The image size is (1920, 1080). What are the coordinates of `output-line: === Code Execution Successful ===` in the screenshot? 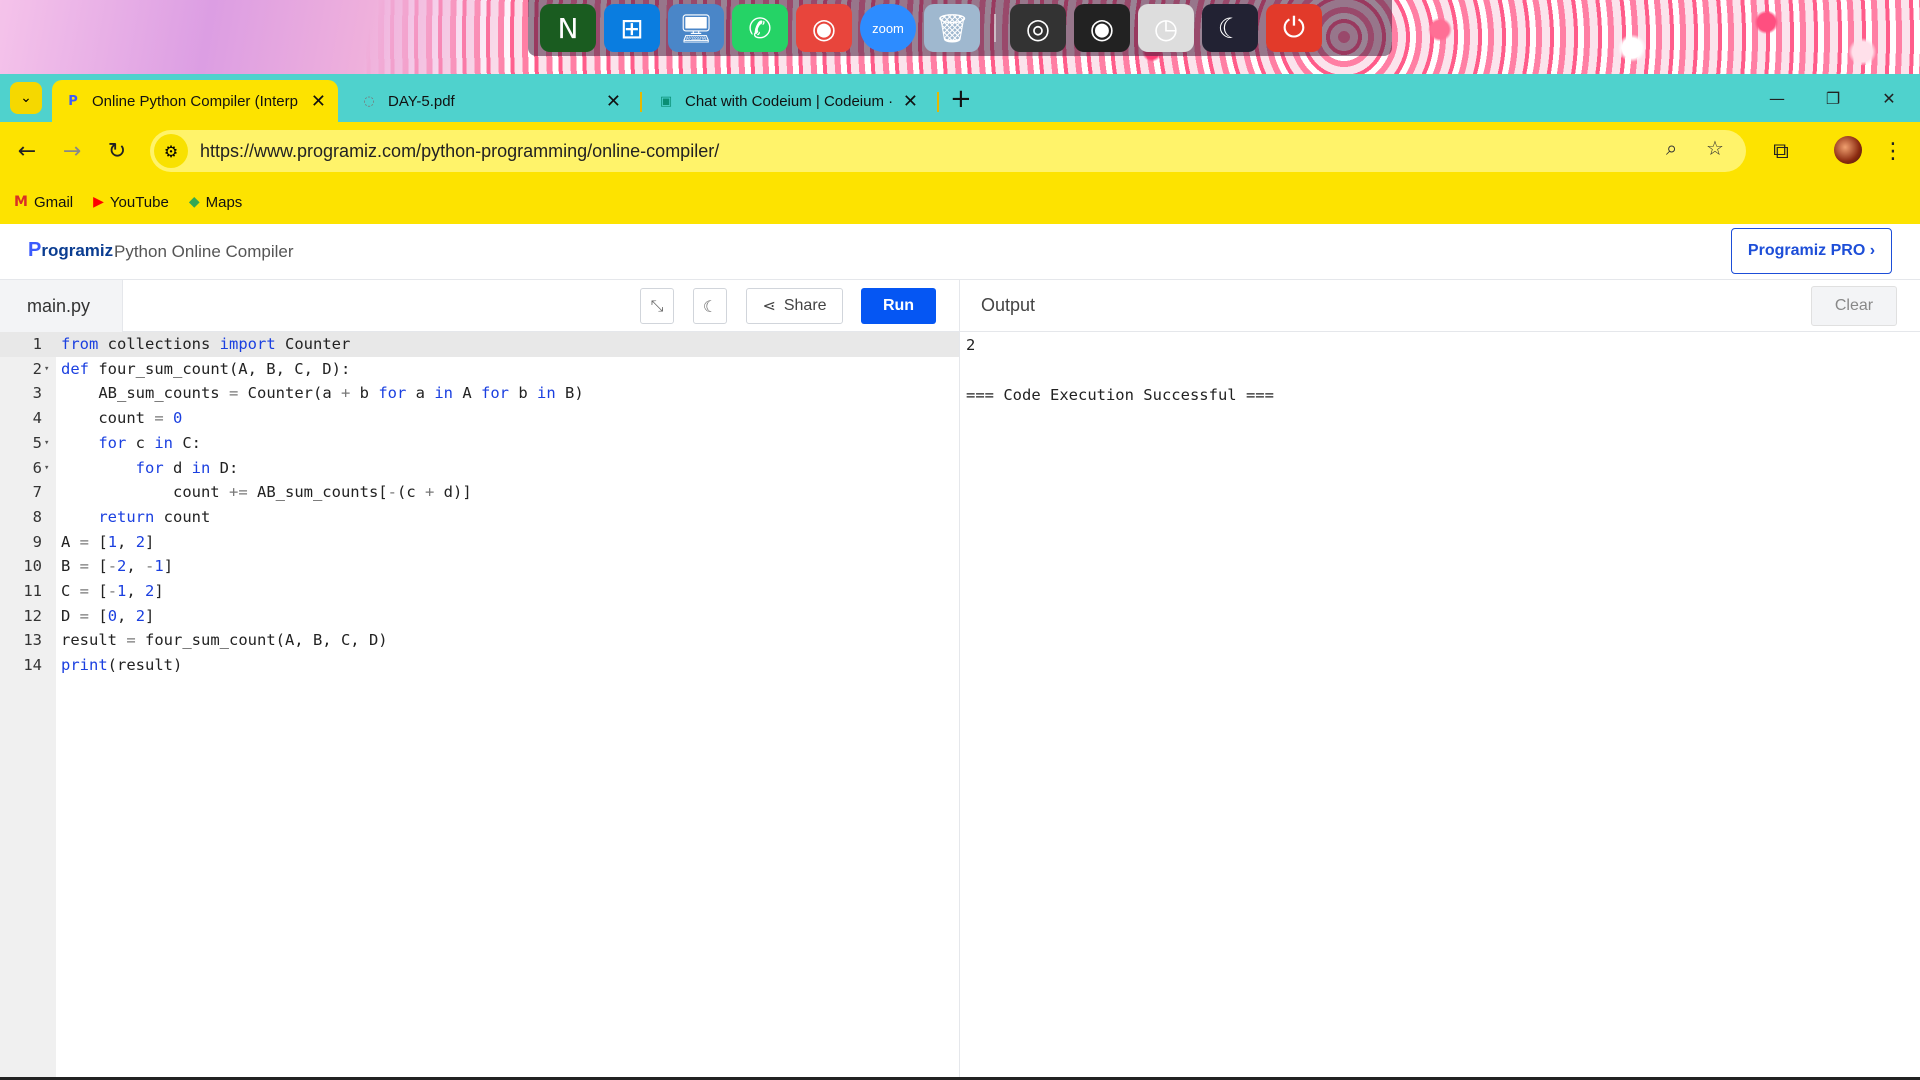 It's located at (1120, 395).